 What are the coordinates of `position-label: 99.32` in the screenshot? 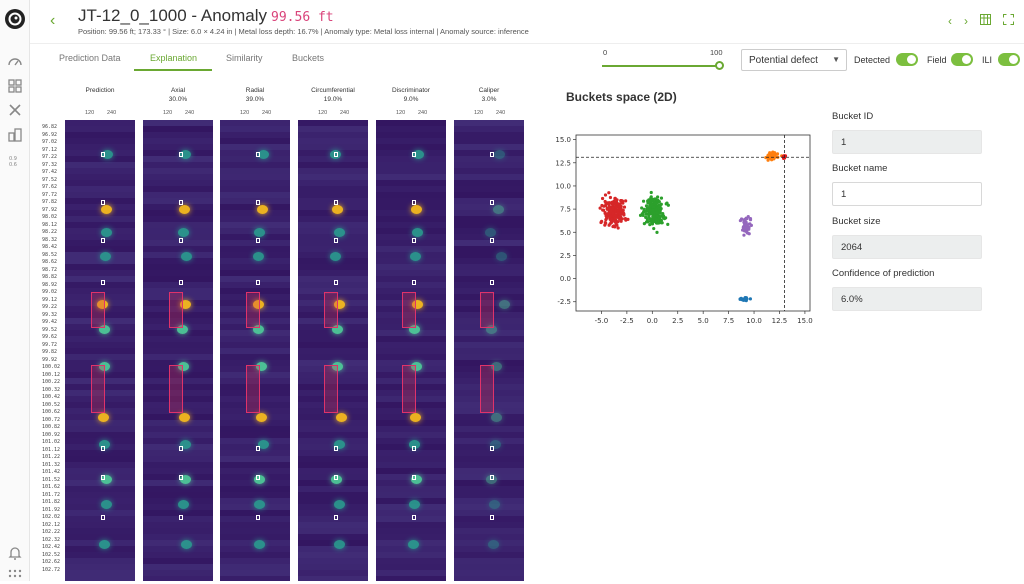 It's located at (50, 314).